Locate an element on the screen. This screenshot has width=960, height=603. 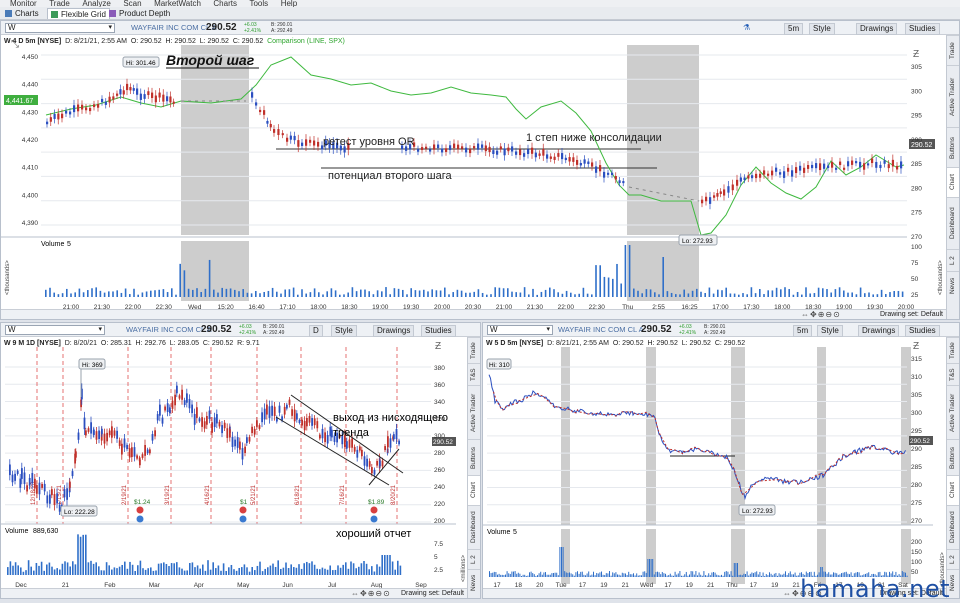
flask-icon: ⚗ is located at coordinates (746, 28).